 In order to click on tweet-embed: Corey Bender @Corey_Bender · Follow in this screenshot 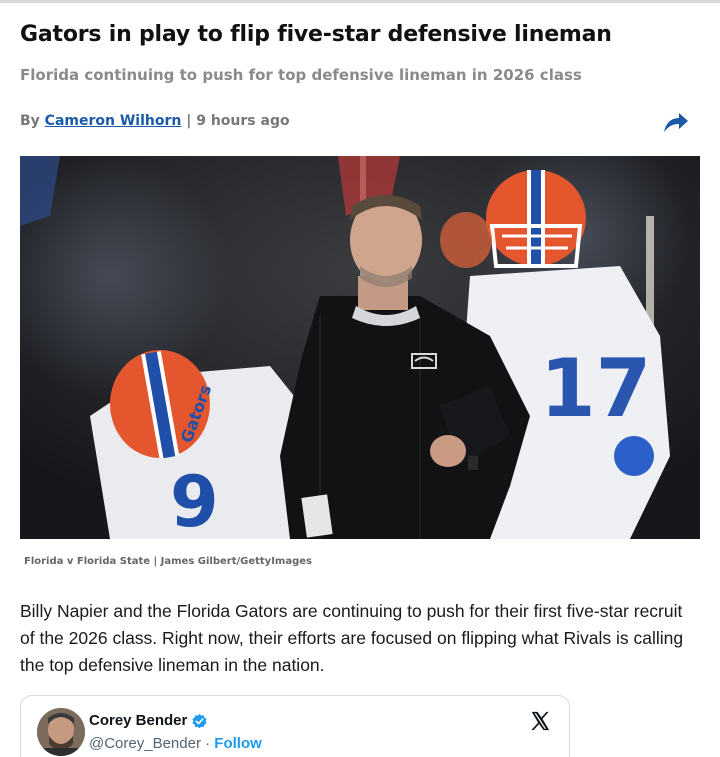, I will do `click(295, 726)`.